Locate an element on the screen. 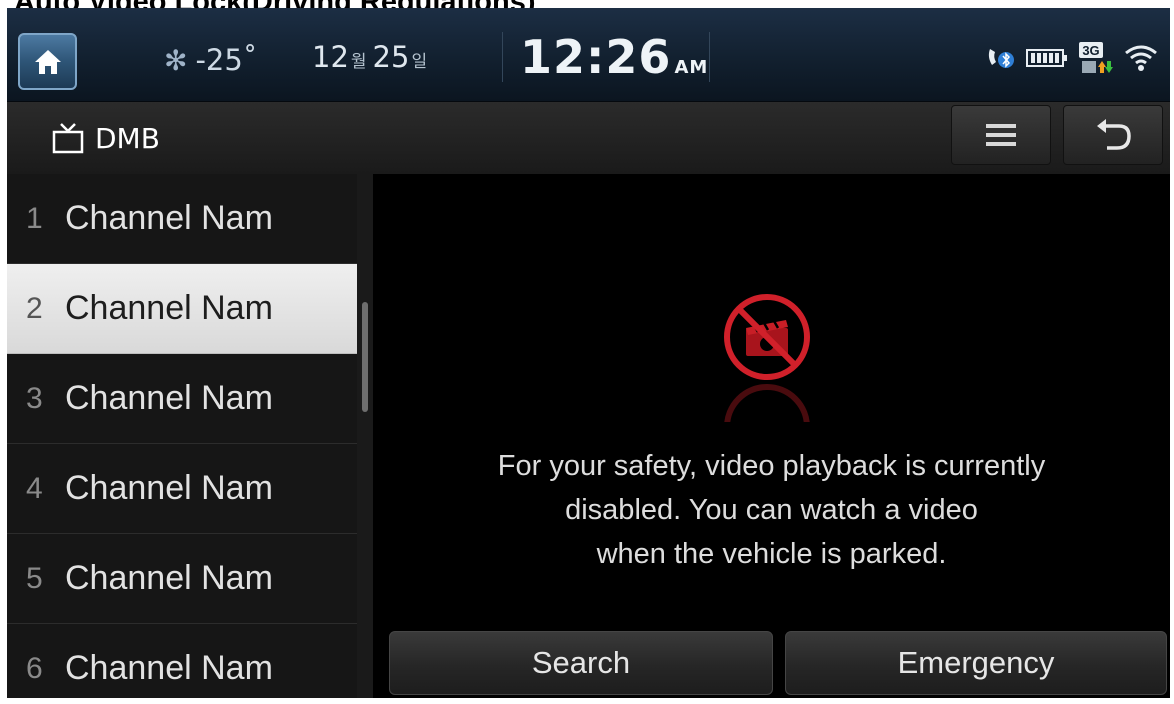 The width and height of the screenshot is (1174, 704). header-title: DMB is located at coordinates (105, 138).